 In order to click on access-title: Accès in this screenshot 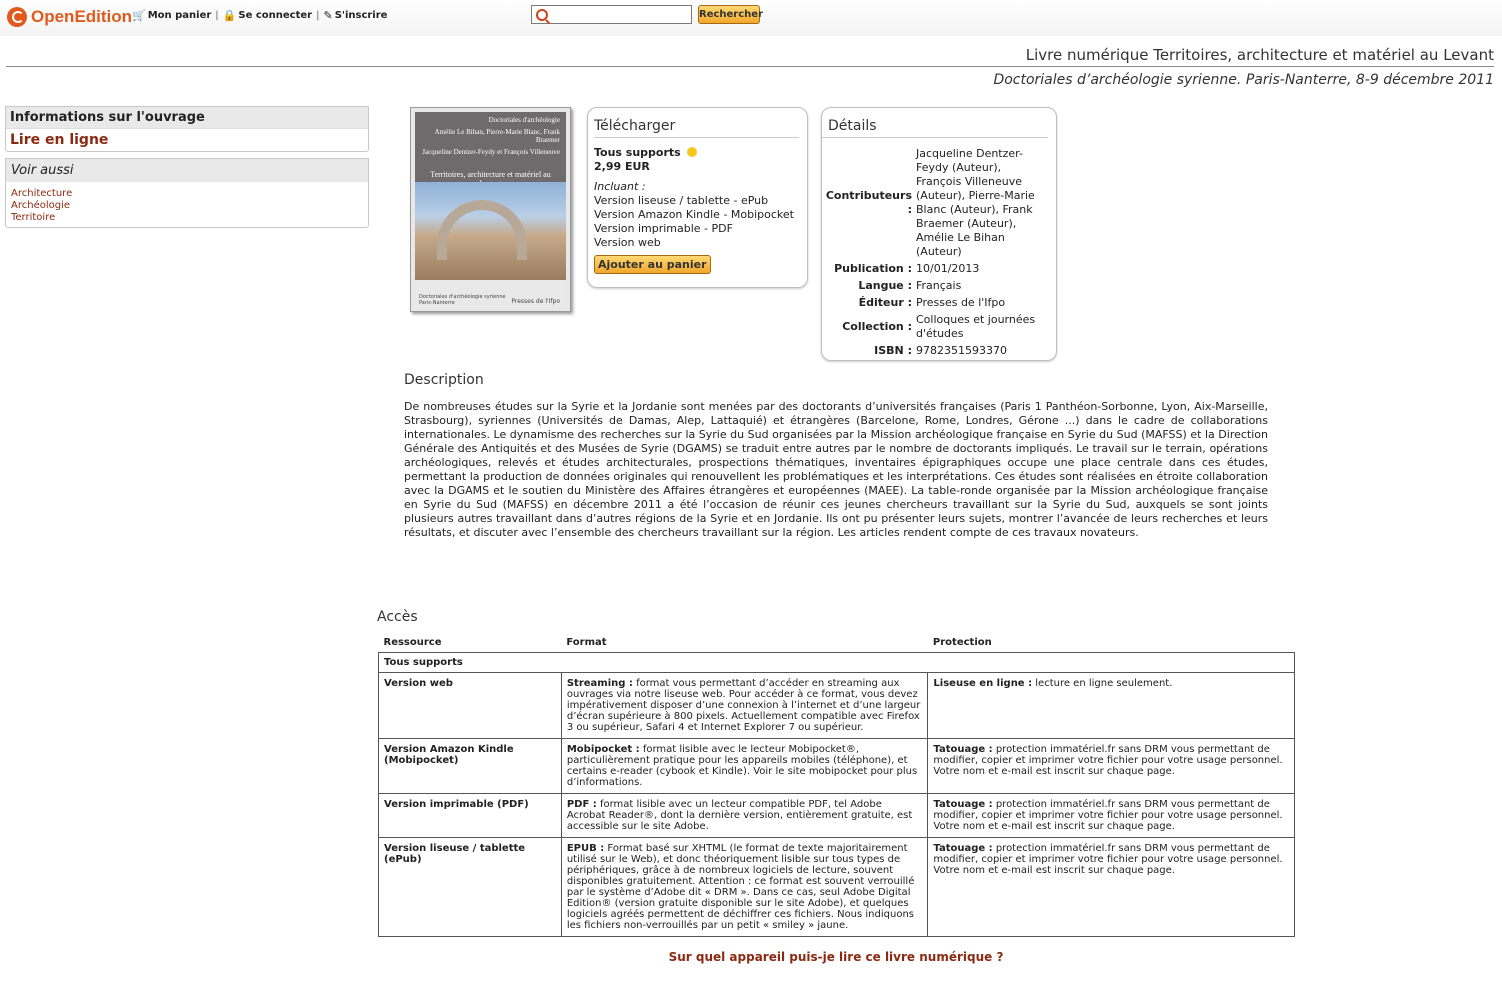, I will do `click(397, 617)`.